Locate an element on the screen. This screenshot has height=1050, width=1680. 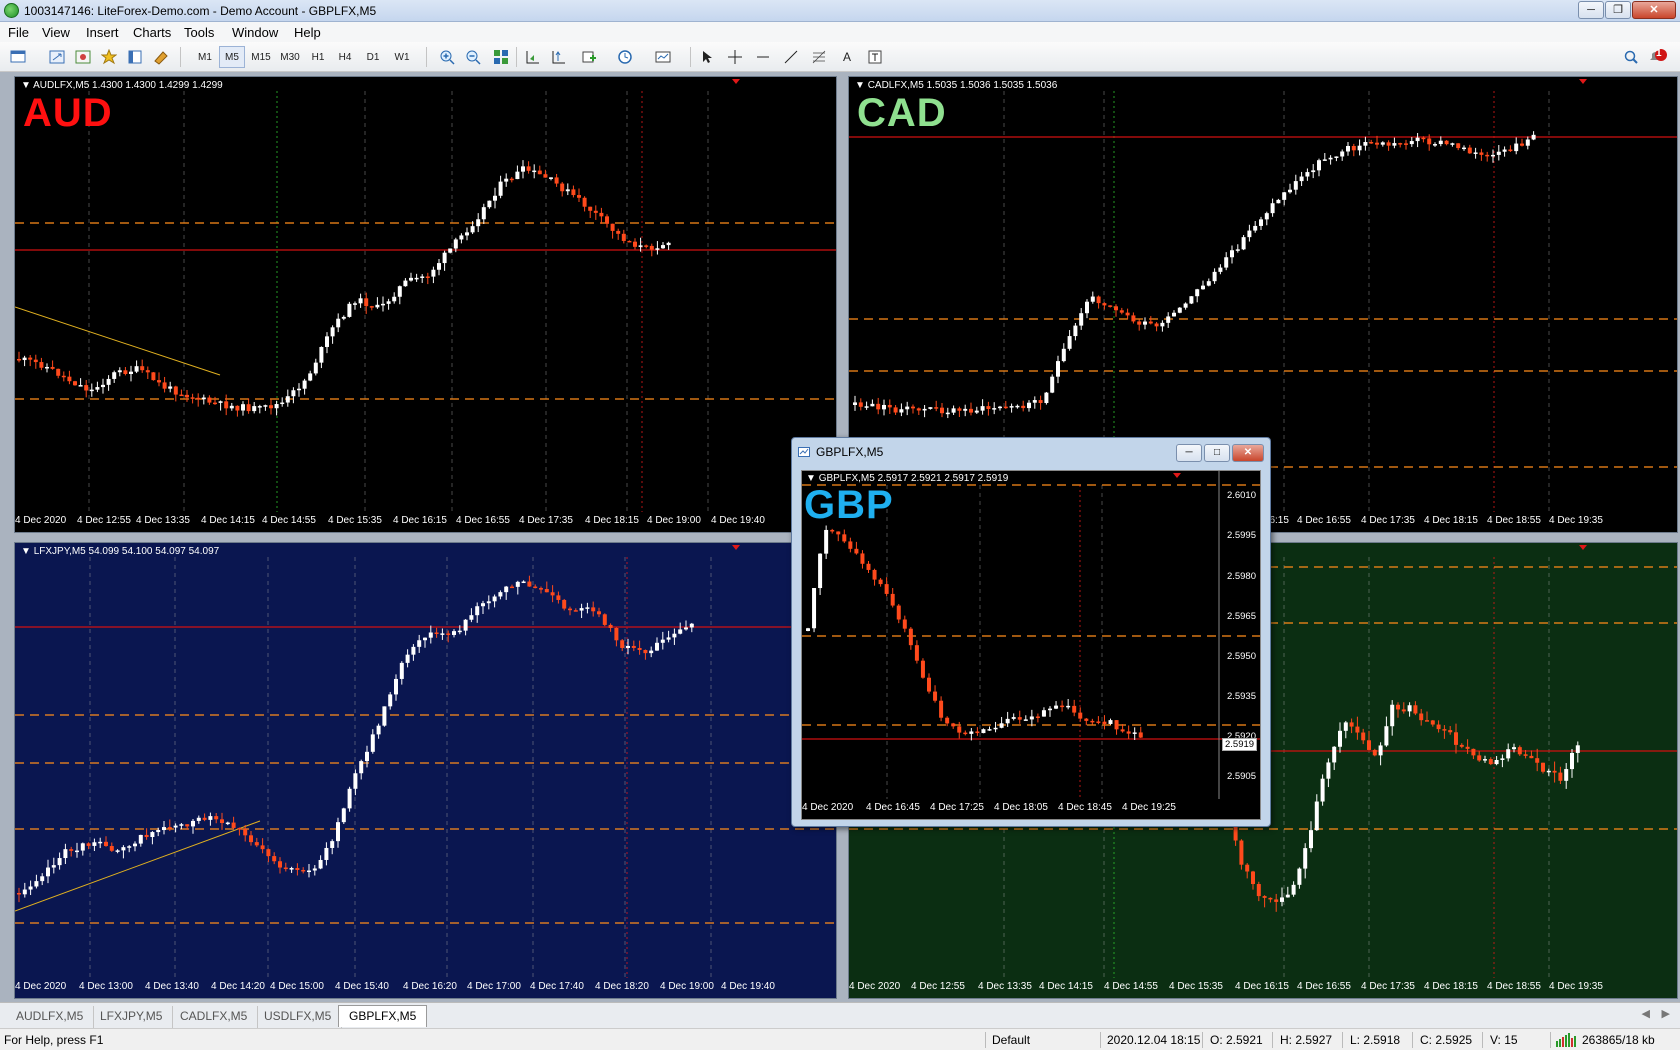
templates-icon is located at coordinates (663, 57).